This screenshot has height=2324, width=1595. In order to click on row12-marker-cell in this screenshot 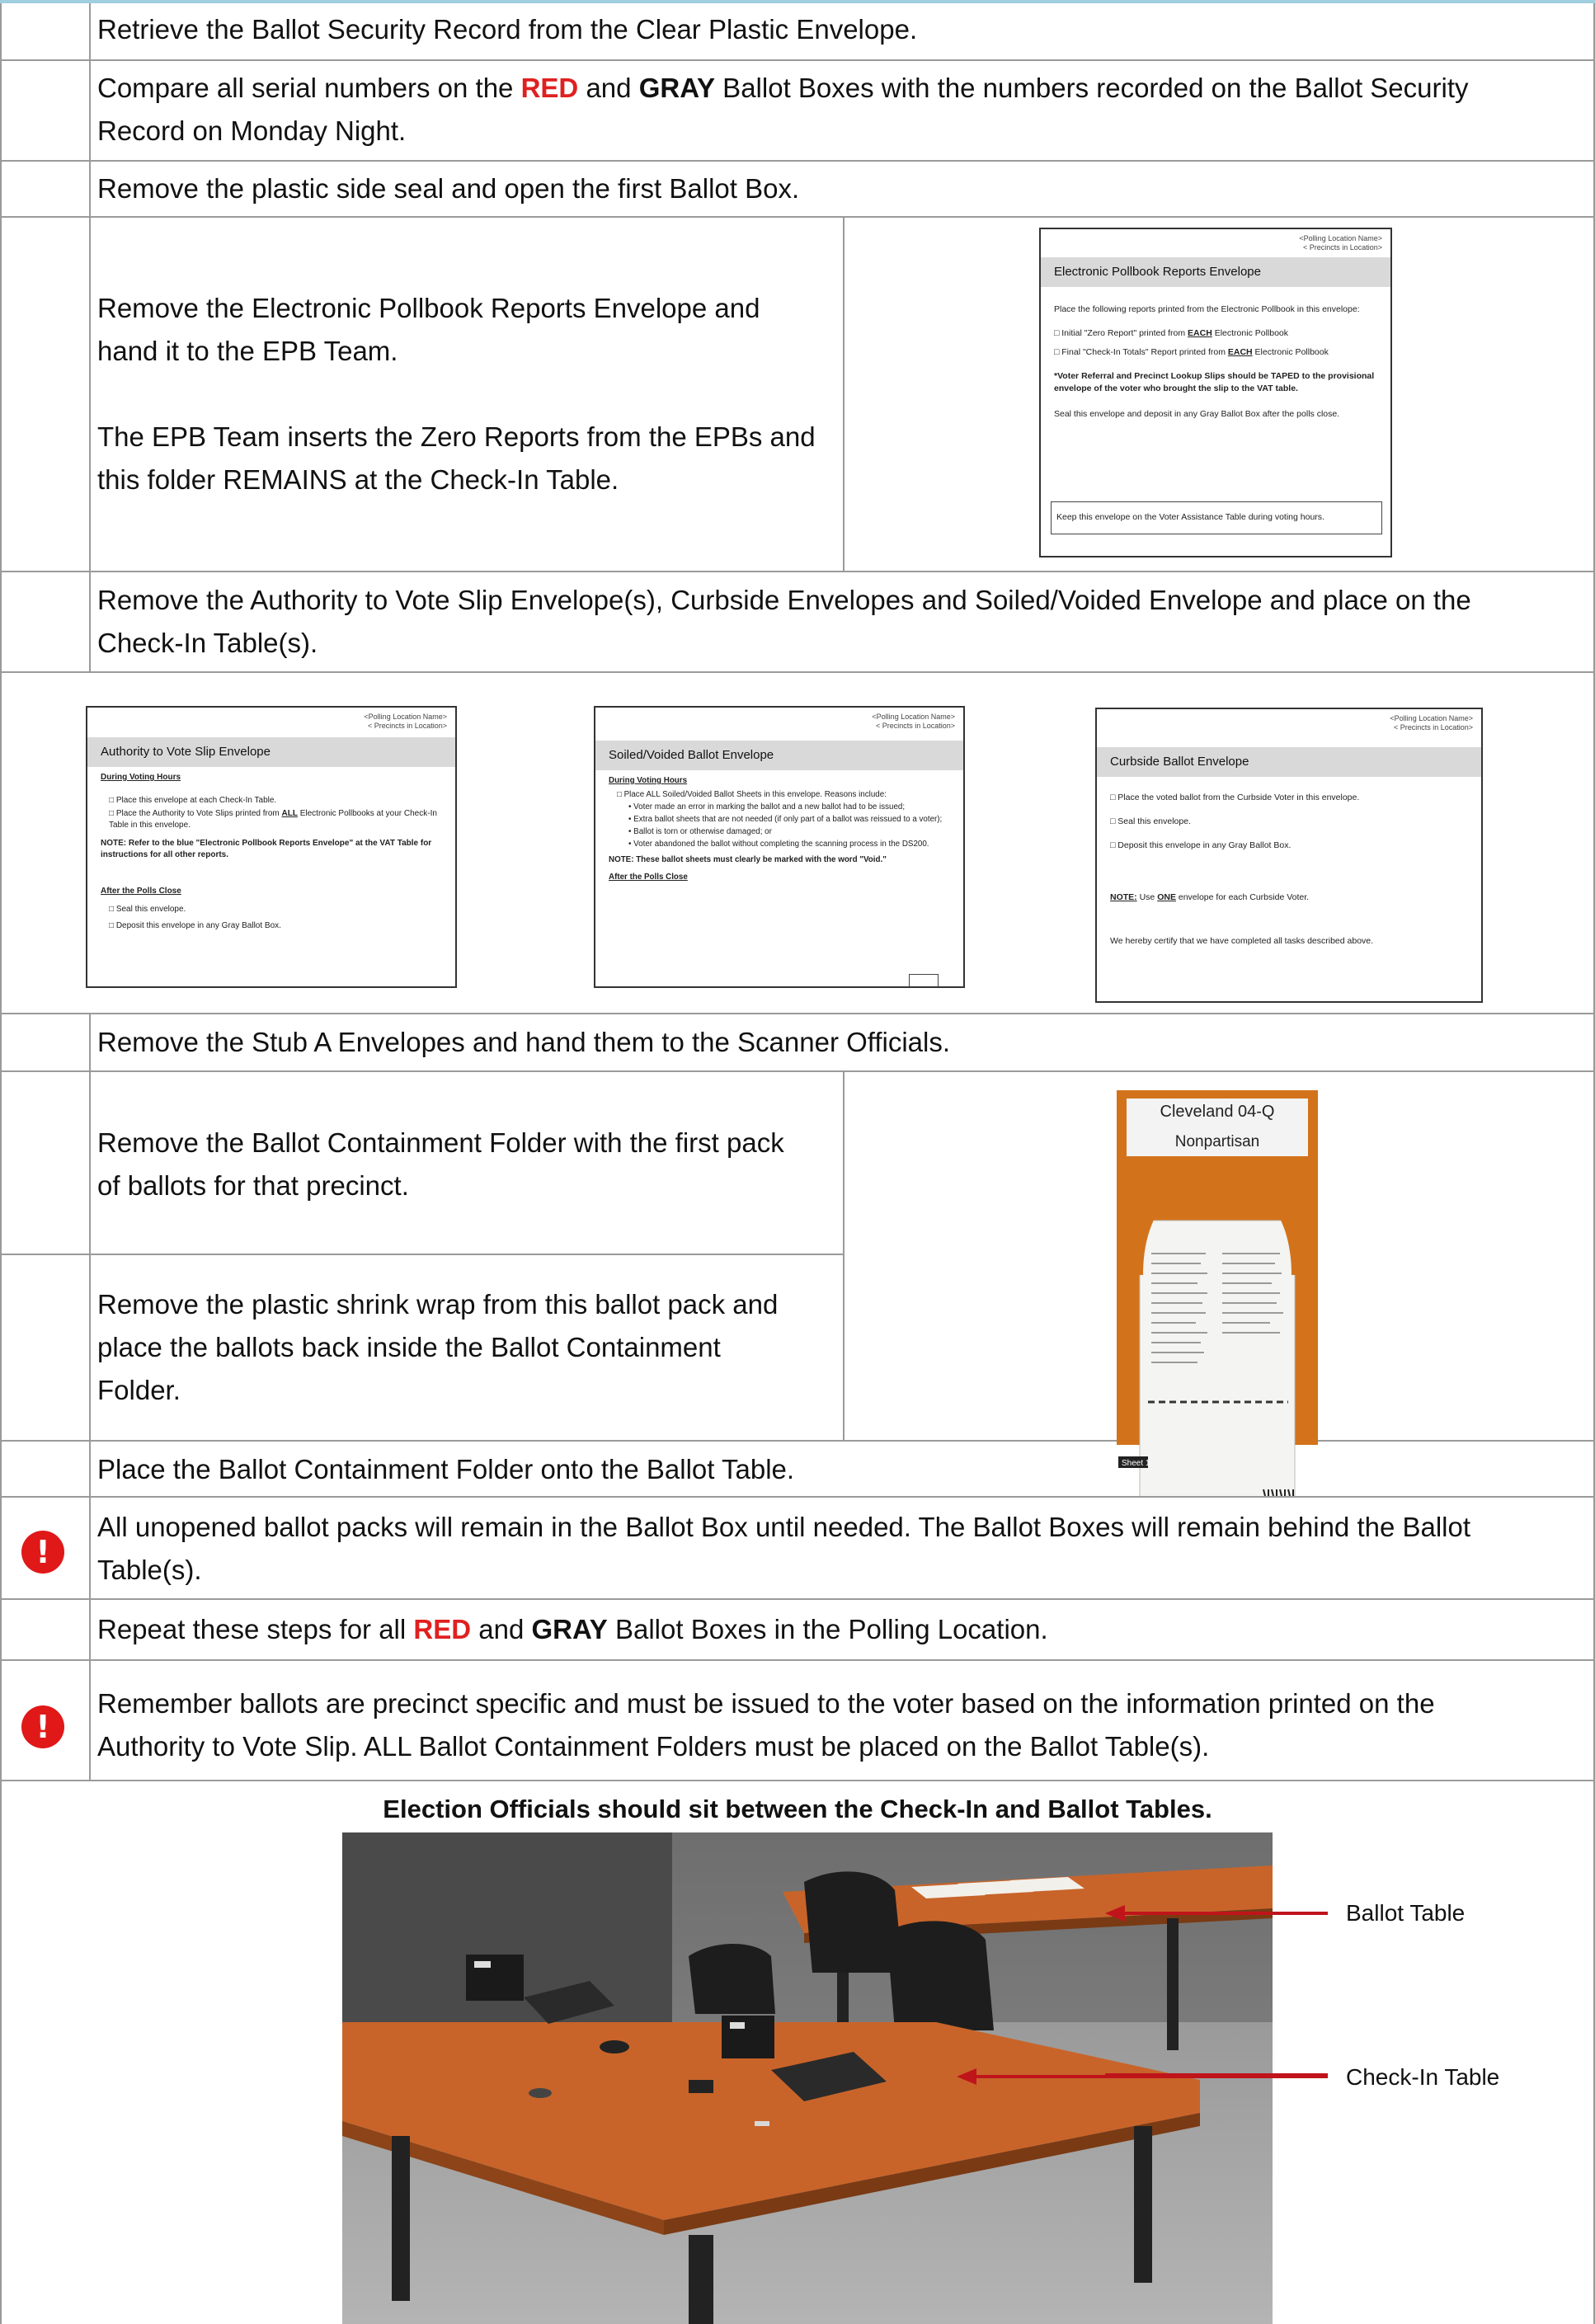, I will do `click(45, 1629)`.